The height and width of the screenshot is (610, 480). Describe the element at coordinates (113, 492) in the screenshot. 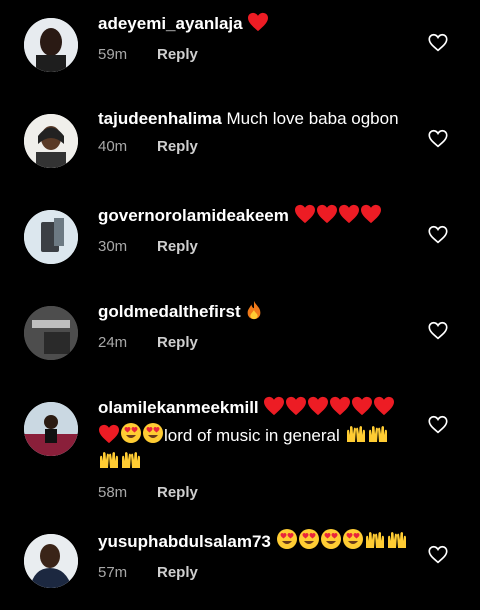

I see `timestamp: 58m` at that location.